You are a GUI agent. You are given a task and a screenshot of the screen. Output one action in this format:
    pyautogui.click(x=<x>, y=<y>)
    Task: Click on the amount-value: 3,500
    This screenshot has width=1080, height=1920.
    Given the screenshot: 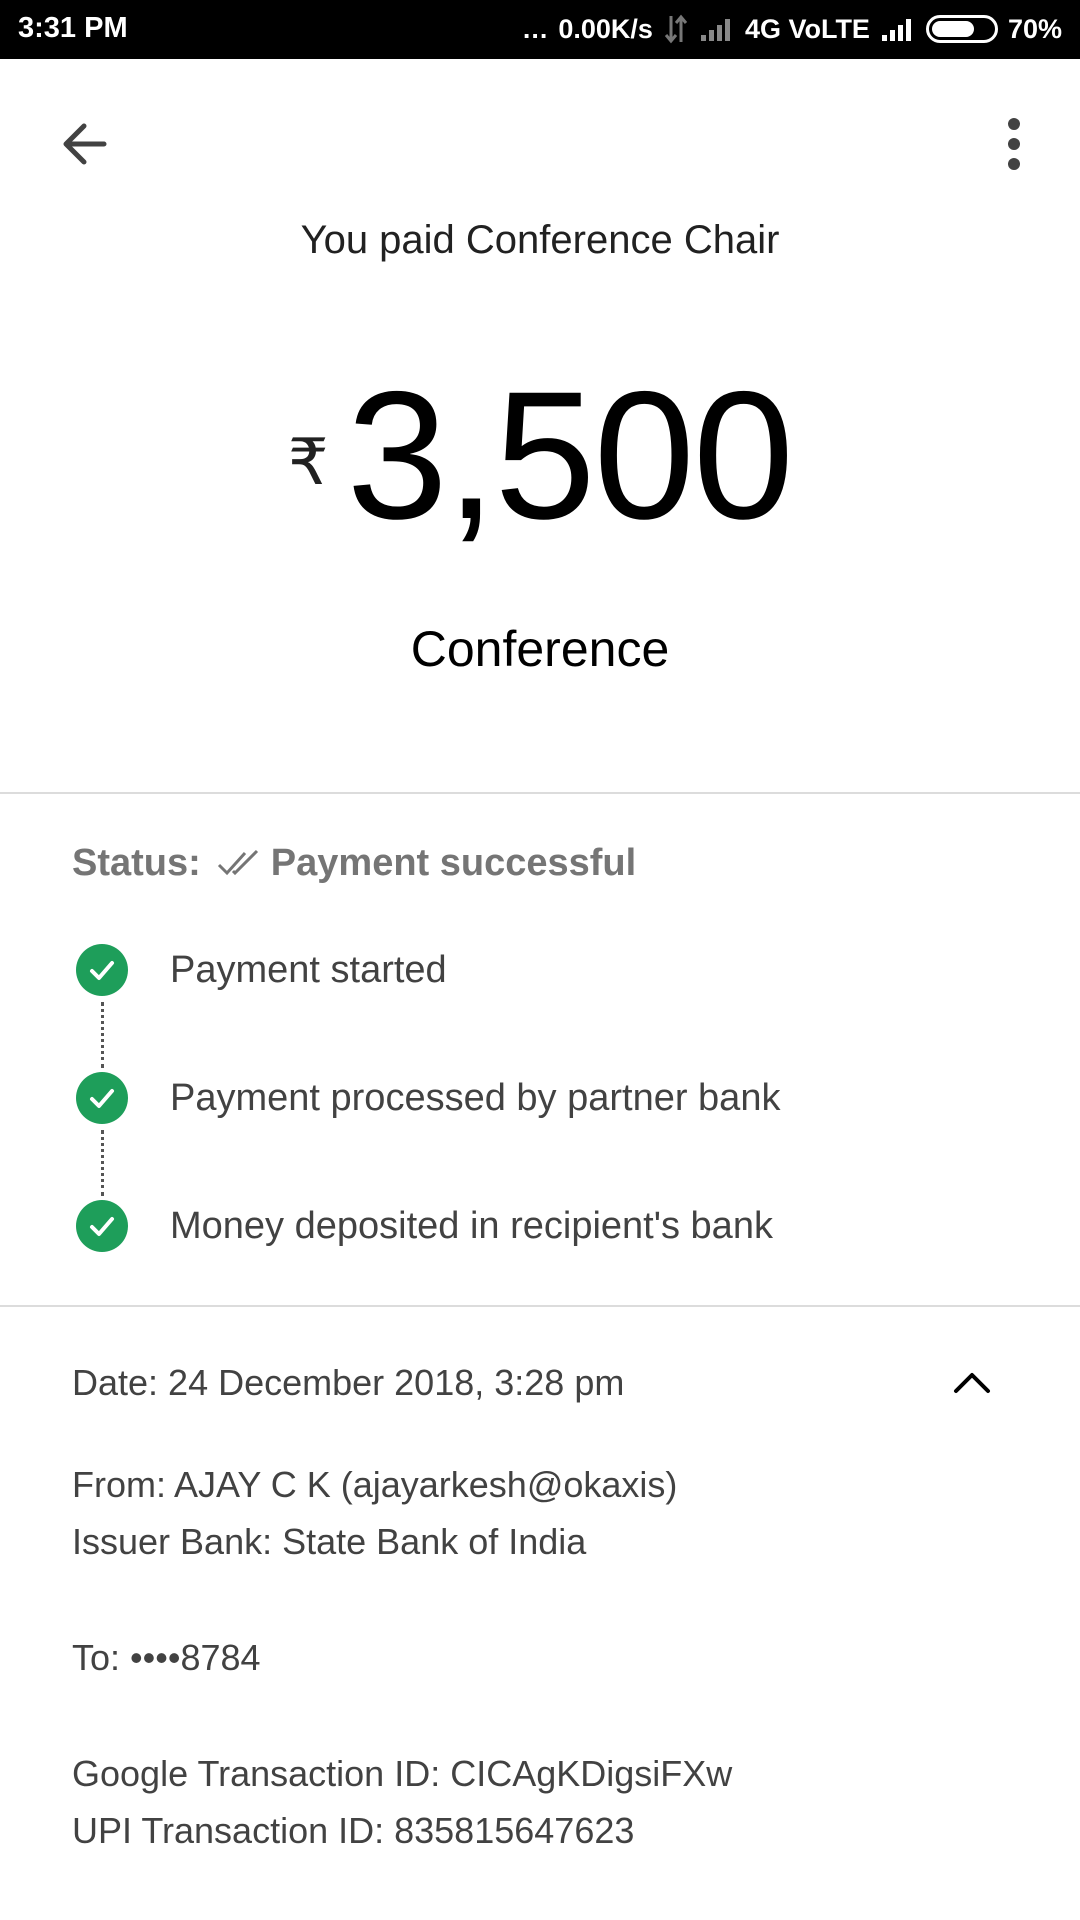 What is the action you would take?
    pyautogui.click(x=570, y=455)
    